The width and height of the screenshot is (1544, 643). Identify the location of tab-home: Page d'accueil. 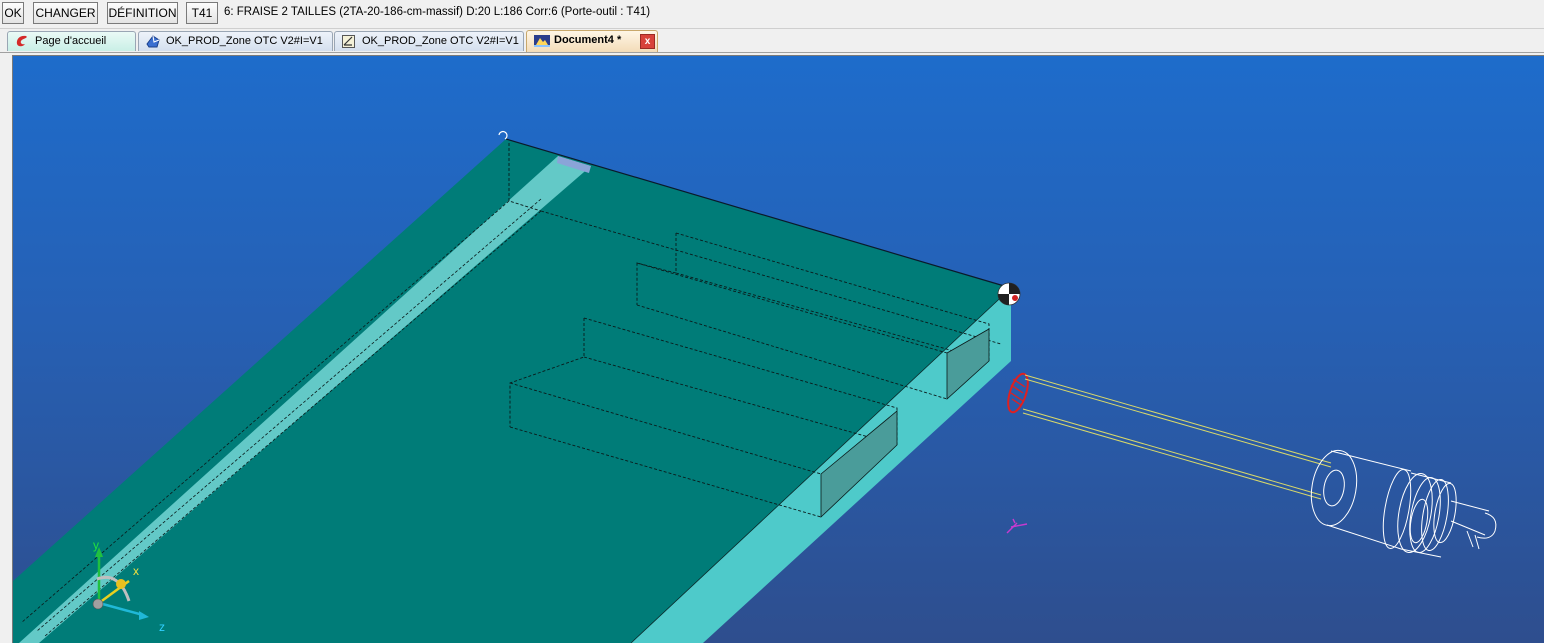
(71, 41).